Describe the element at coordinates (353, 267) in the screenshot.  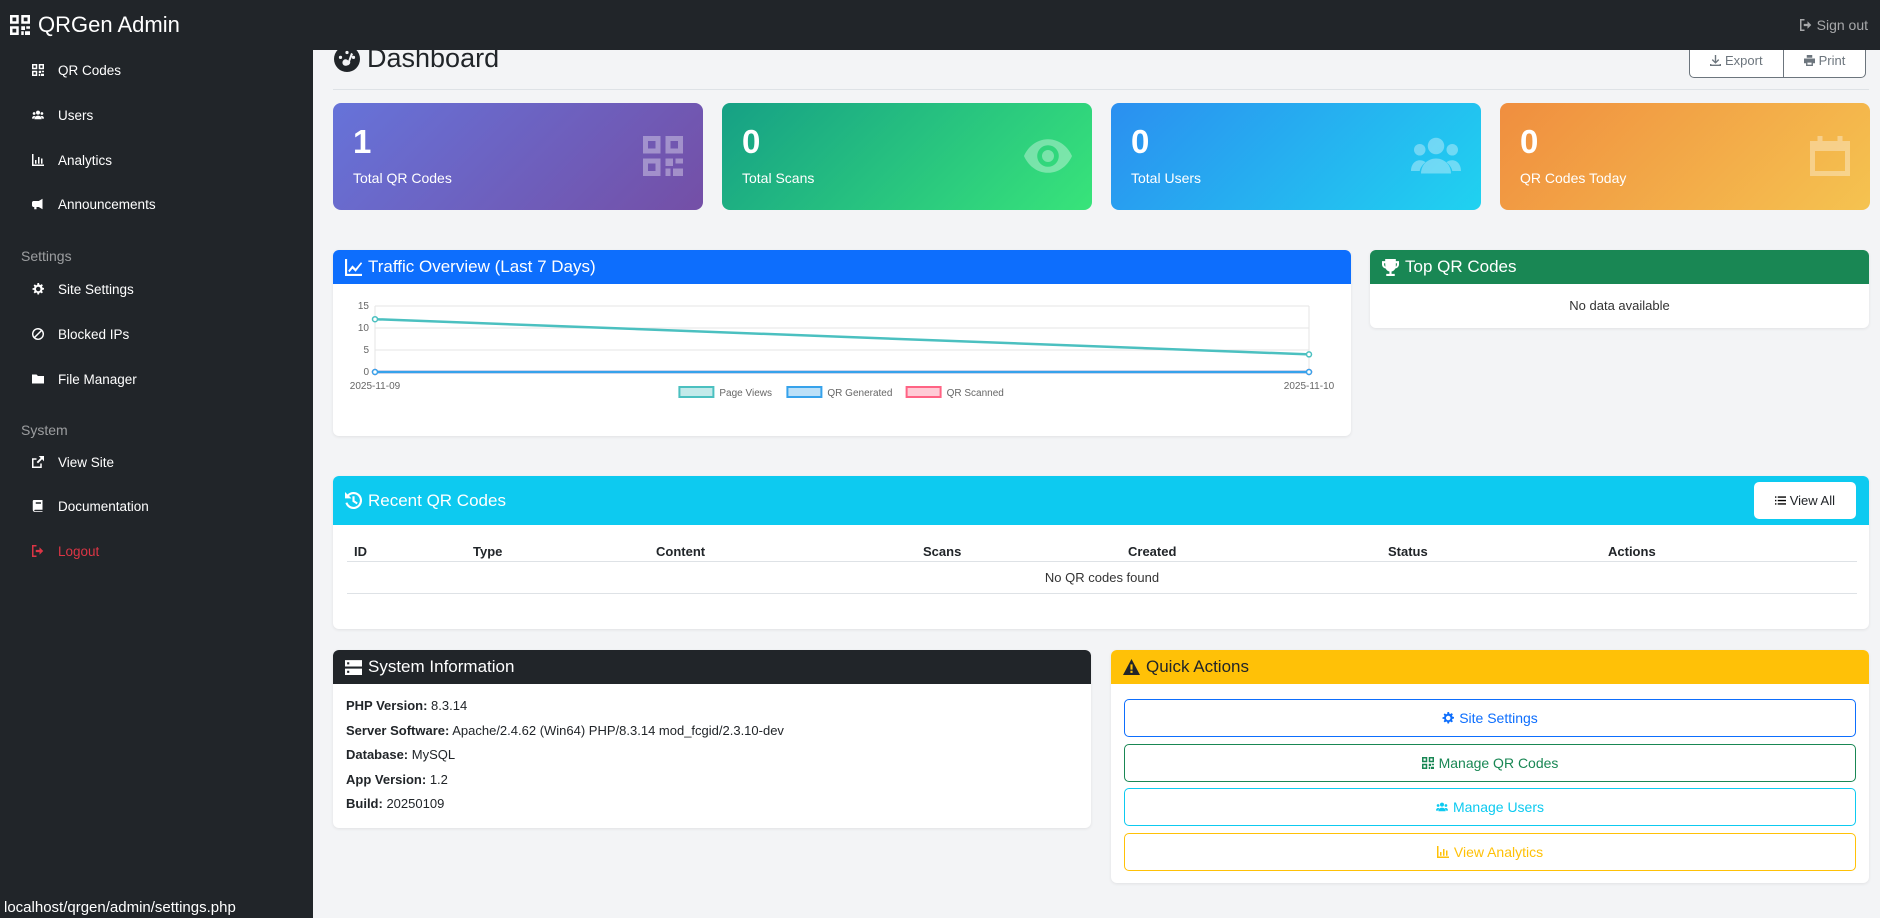
I see `line-chart-icon` at that location.